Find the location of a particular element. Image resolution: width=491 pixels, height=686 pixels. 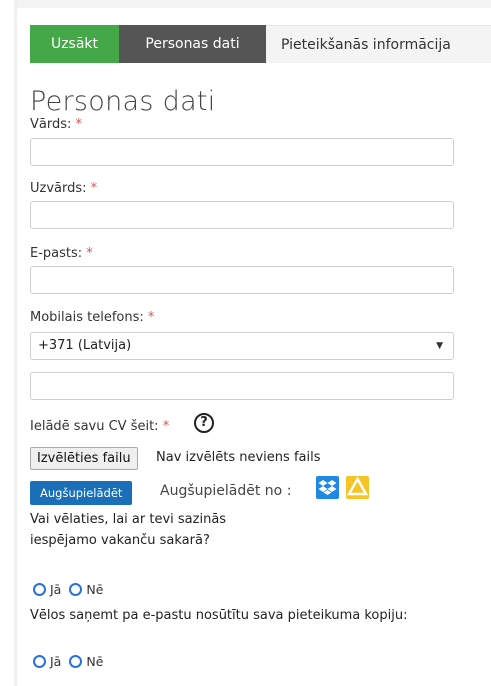

first-name-label-text: Vārds: is located at coordinates (51, 124).